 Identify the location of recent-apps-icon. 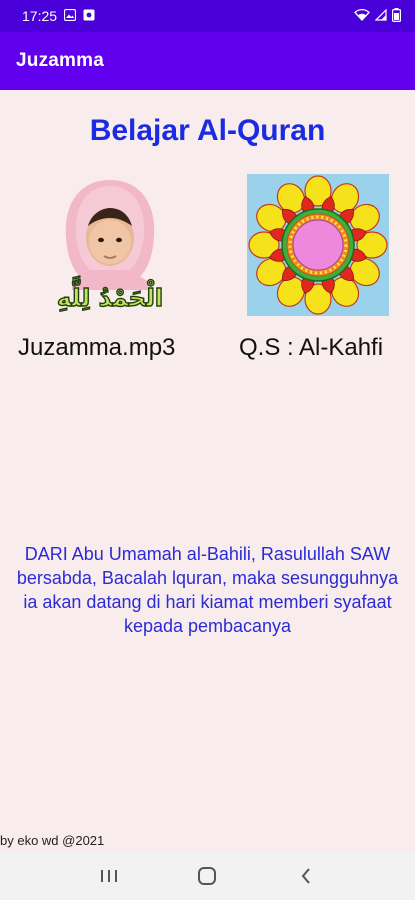
(109, 876).